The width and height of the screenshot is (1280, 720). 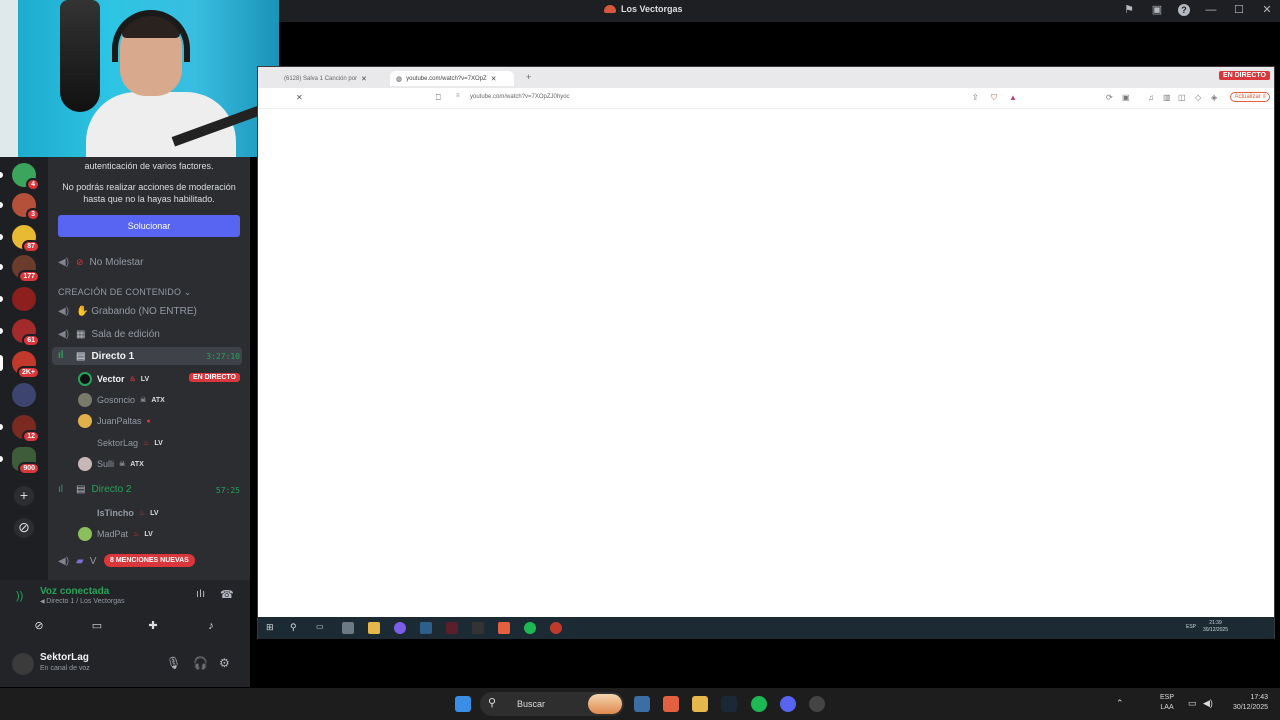 I want to click on windows-start-icon, so click(x=463, y=704).